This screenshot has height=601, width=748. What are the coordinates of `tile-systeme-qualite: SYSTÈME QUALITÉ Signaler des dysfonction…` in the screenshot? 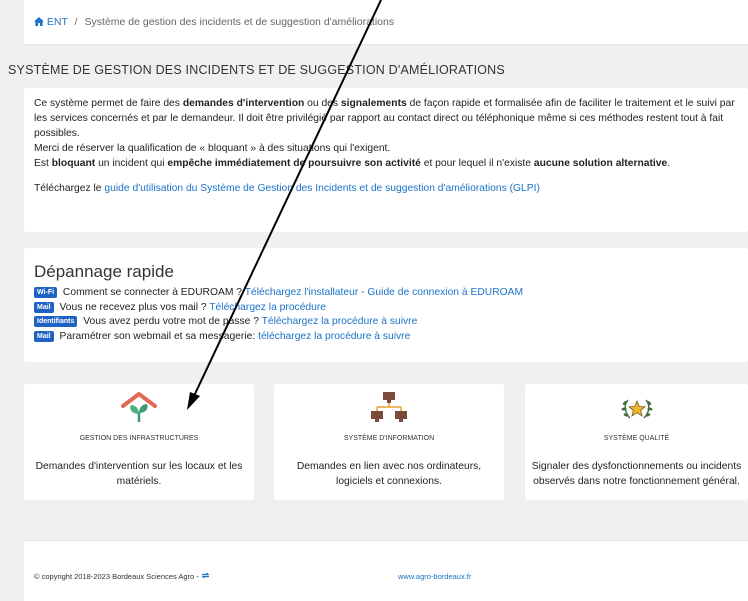 It's located at (636, 442).